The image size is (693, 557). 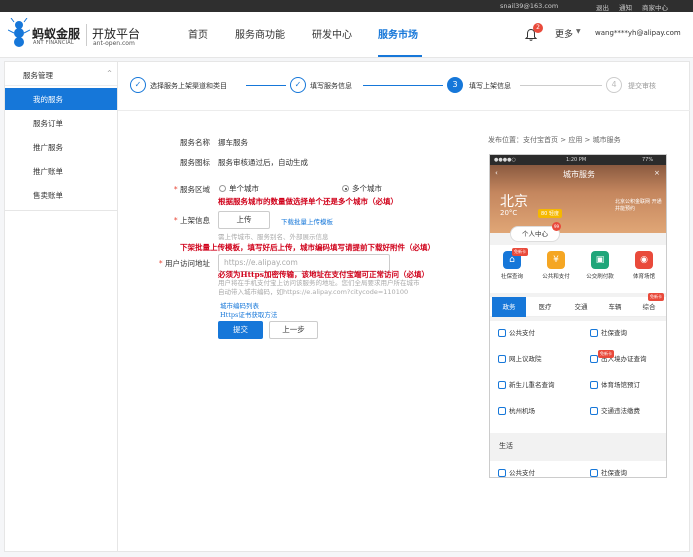 I want to click on user-account: wang****yh@alipay.com, so click(x=638, y=33).